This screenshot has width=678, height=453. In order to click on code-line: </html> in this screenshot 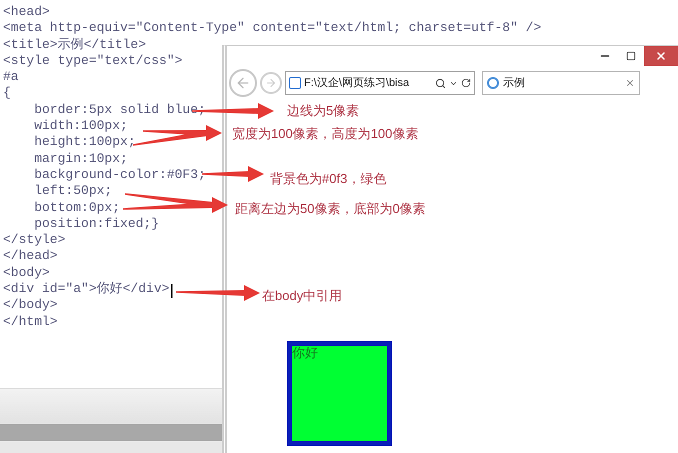, I will do `click(30, 322)`.